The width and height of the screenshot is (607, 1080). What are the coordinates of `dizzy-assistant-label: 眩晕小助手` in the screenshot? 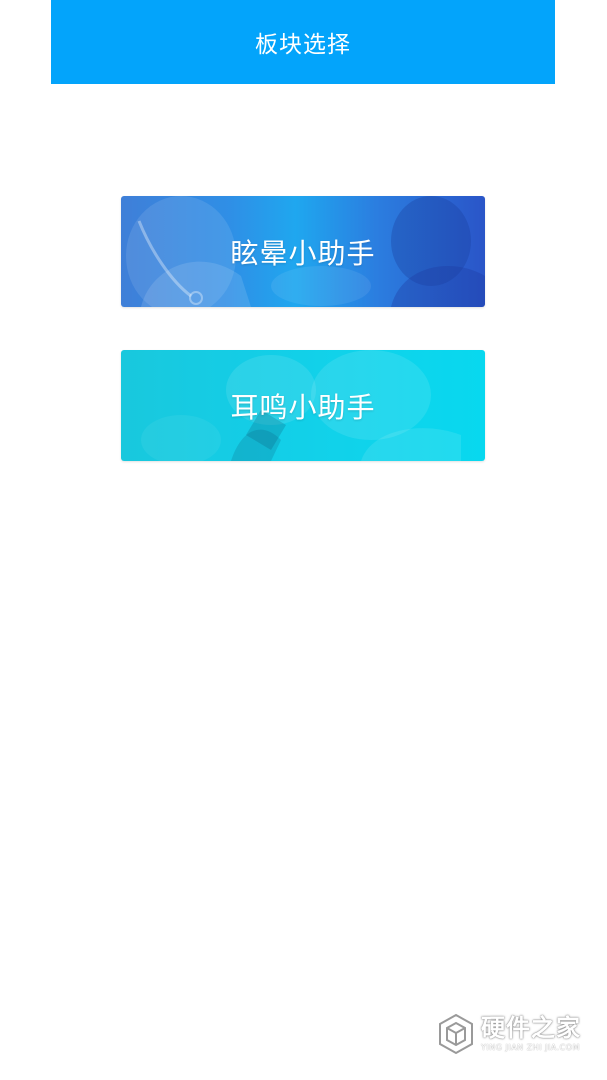 It's located at (303, 253).